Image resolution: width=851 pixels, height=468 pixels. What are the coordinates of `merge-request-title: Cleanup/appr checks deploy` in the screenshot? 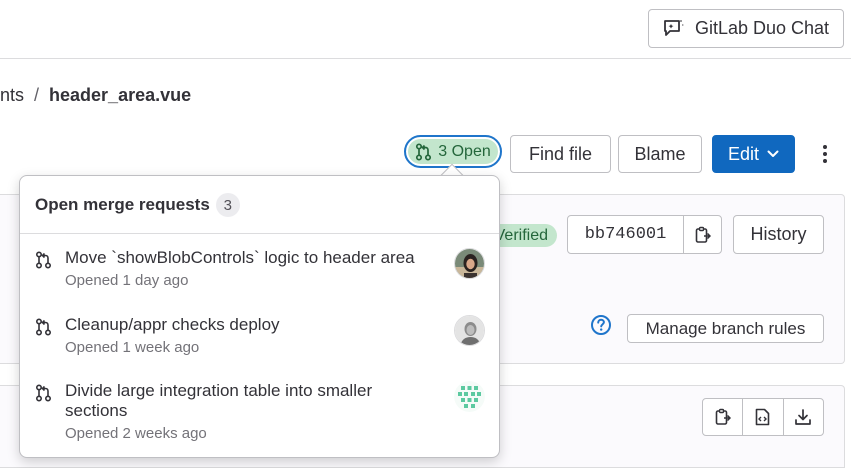 It's located at (172, 324).